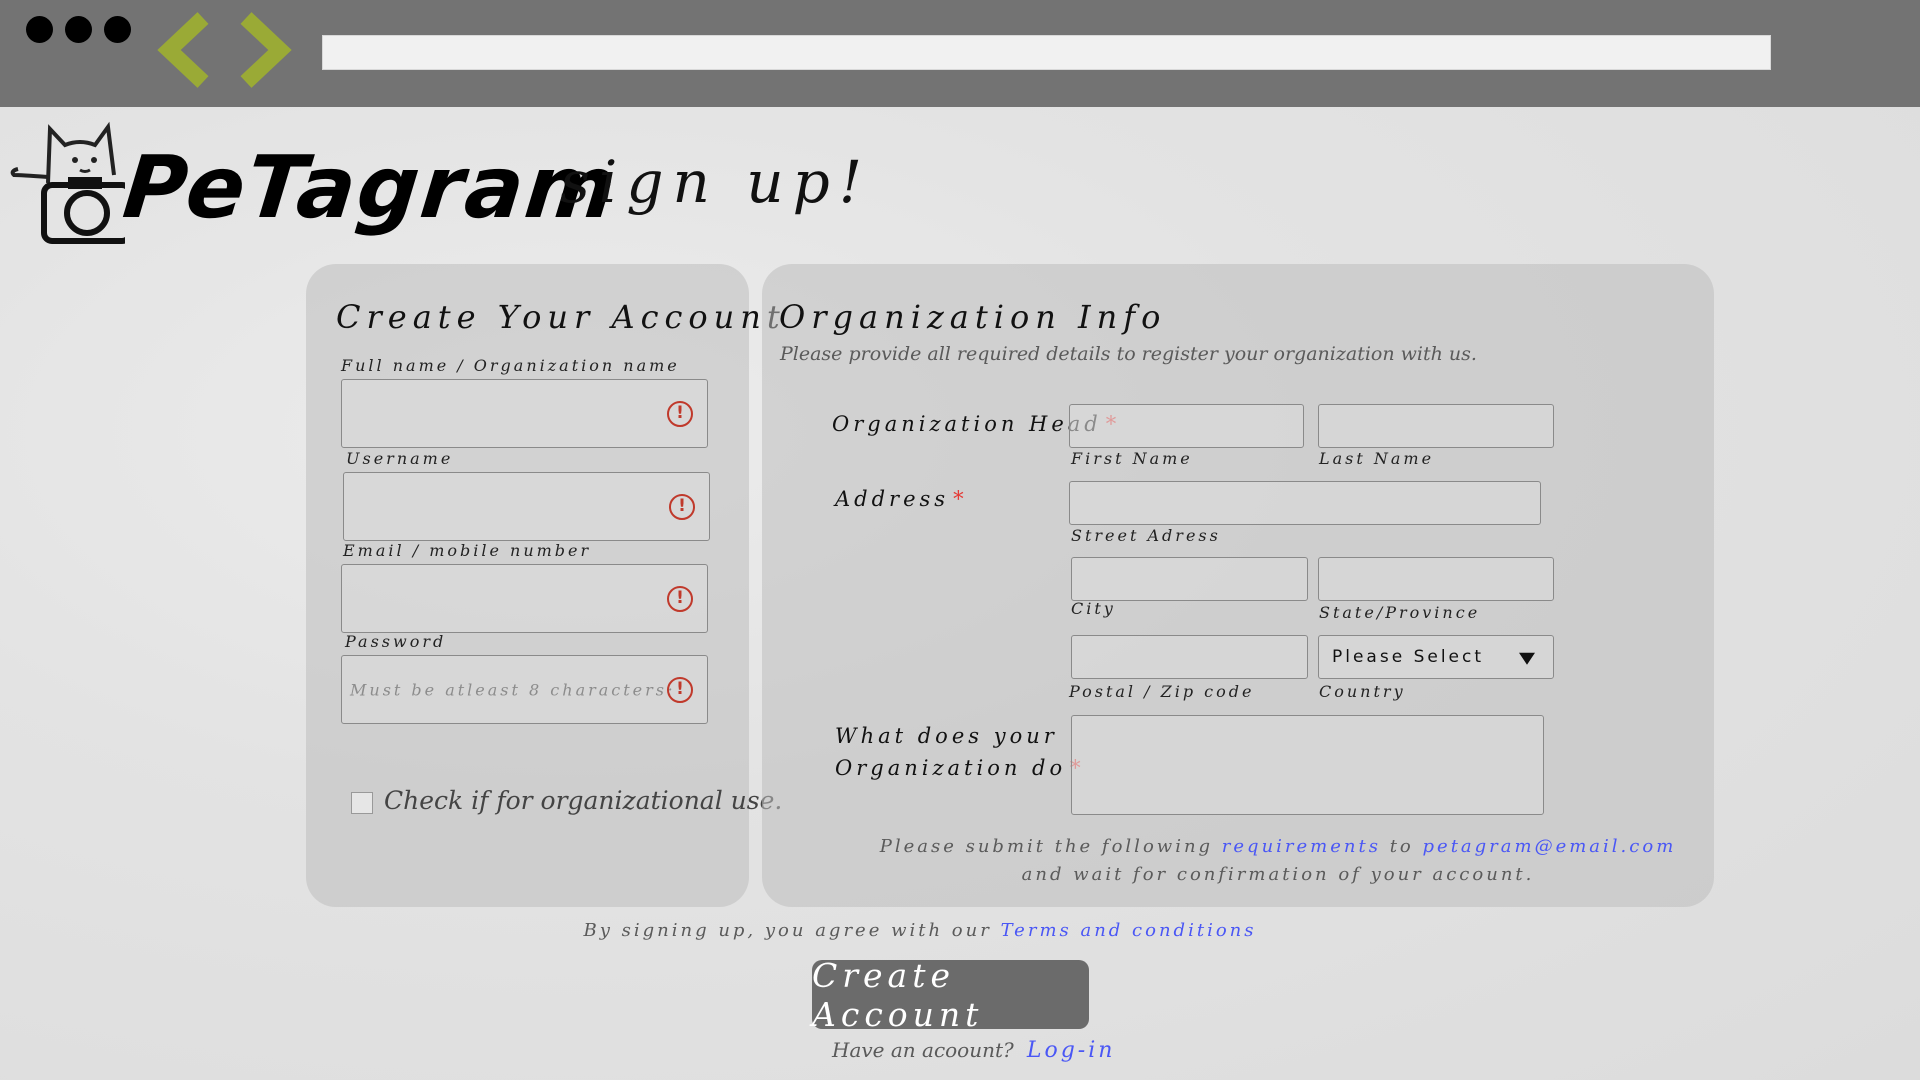 Image resolution: width=1920 pixels, height=1080 pixels. What do you see at coordinates (1550, 846) in the screenshot?
I see `email-link: petagram@email.com` at bounding box center [1550, 846].